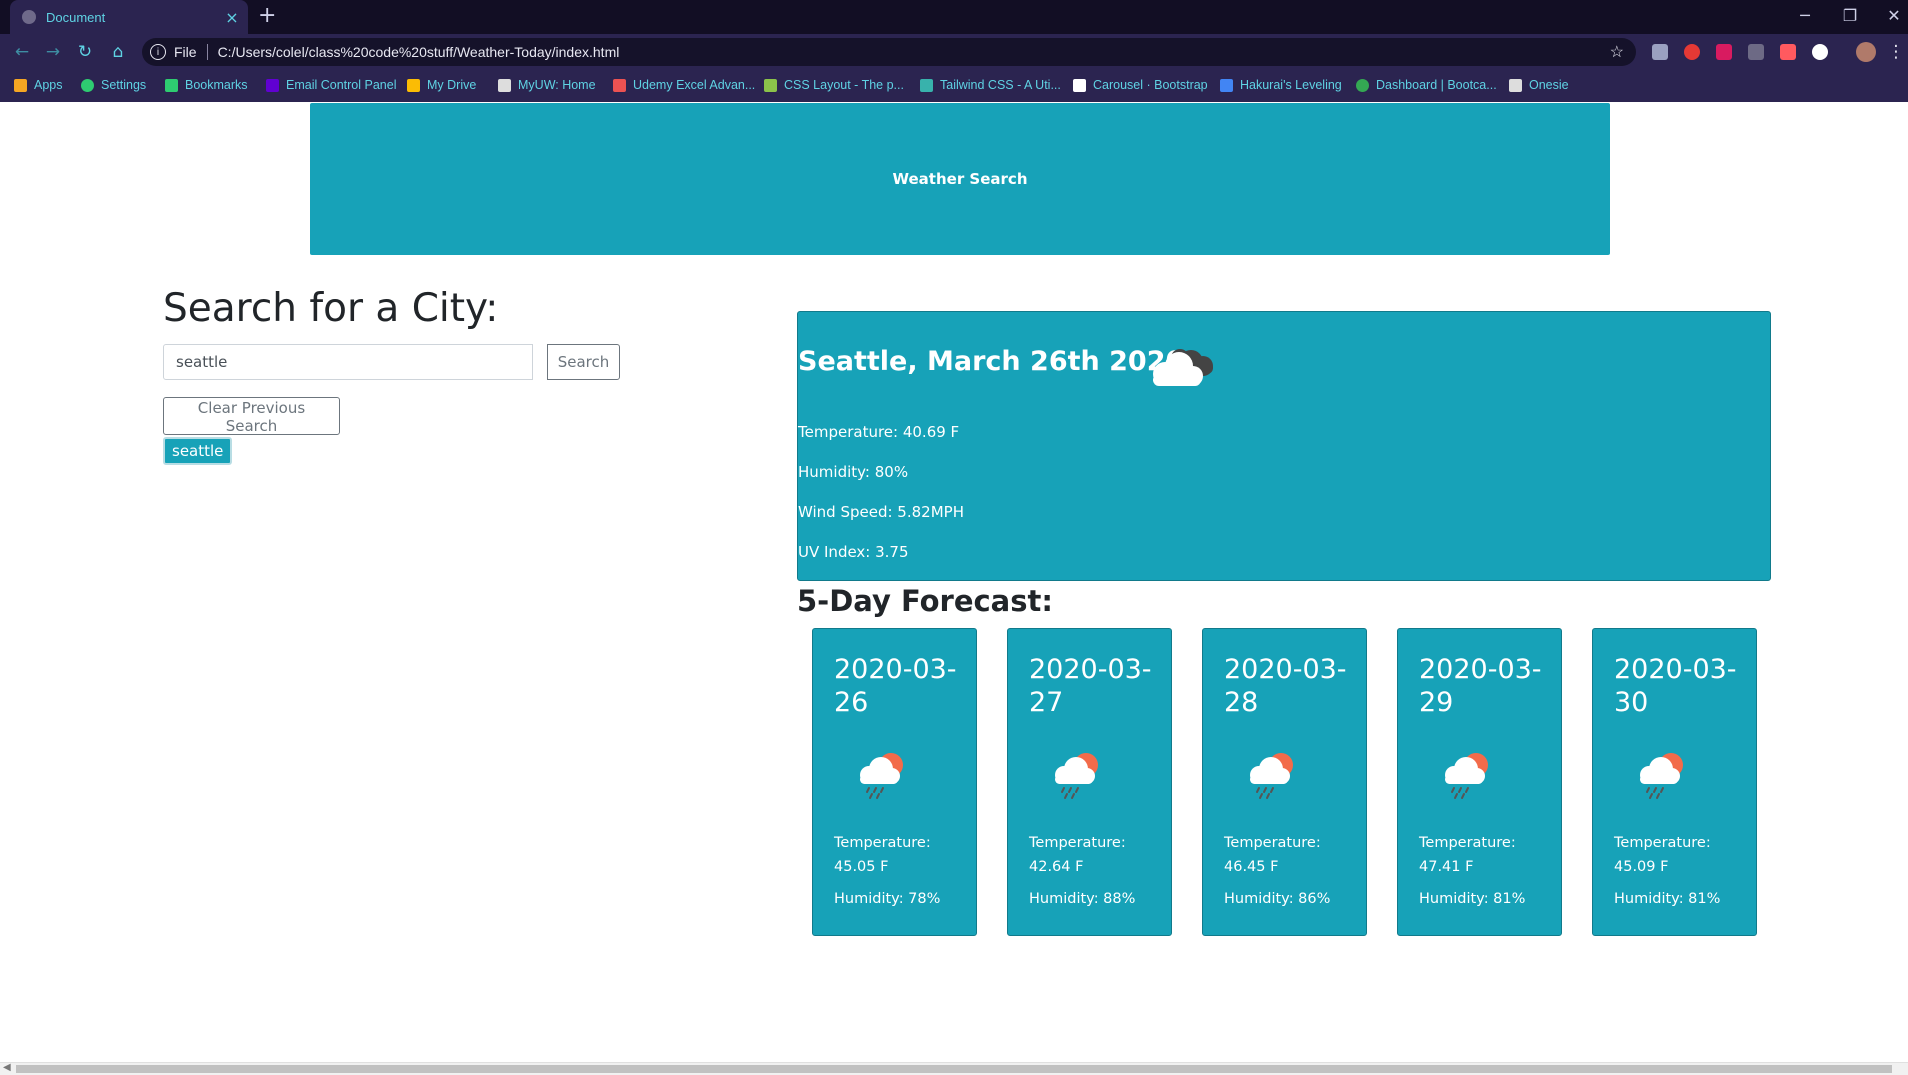 The width and height of the screenshot is (1908, 1075). I want to click on forecast-temperature: Temperature: 47.41 F, so click(1467, 855).